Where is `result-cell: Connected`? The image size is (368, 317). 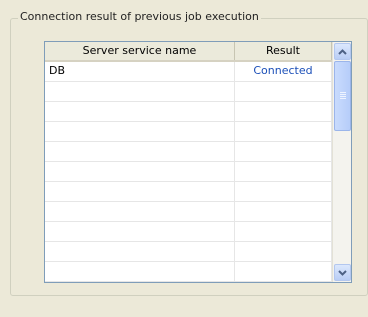
result-cell: Connected is located at coordinates (283, 71).